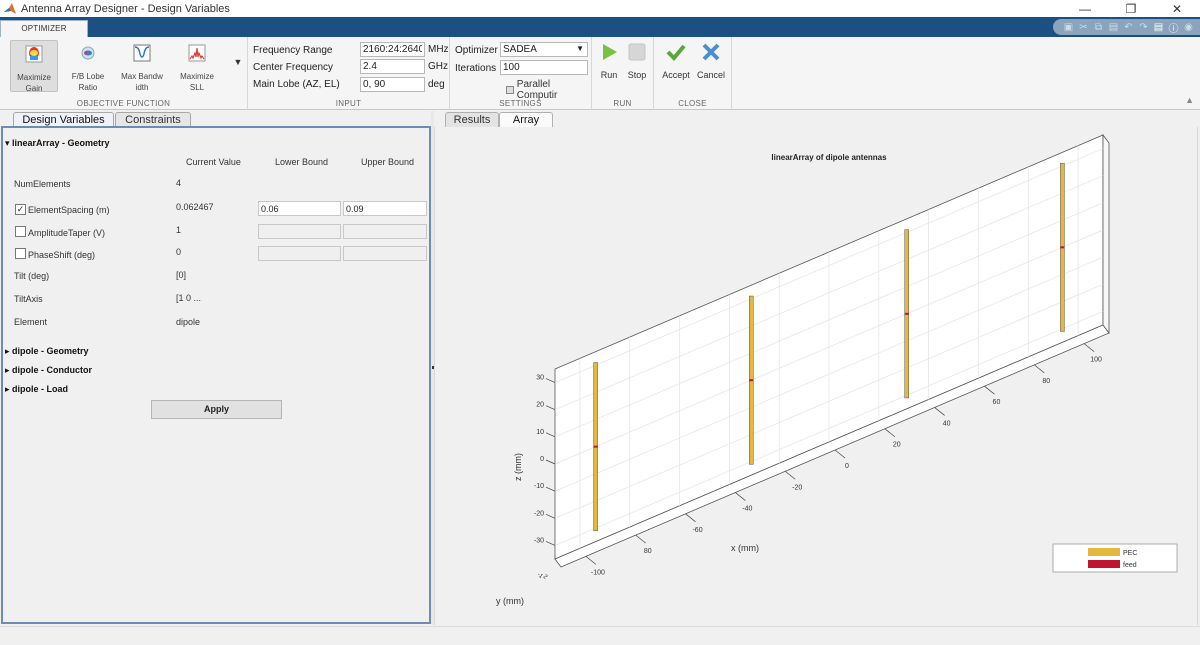 The height and width of the screenshot is (645, 1200). I want to click on x-tick-label: -100, so click(598, 572).